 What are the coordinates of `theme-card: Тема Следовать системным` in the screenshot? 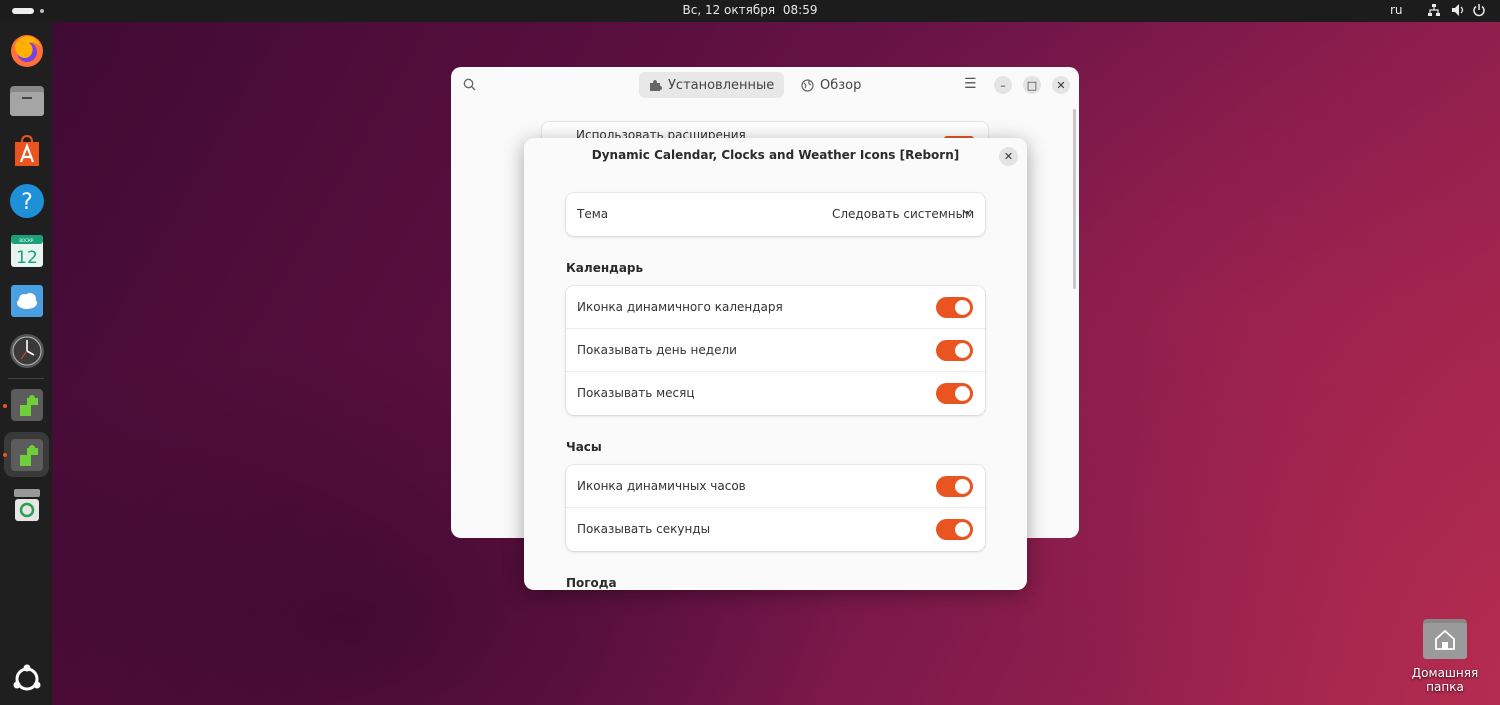 It's located at (775, 214).